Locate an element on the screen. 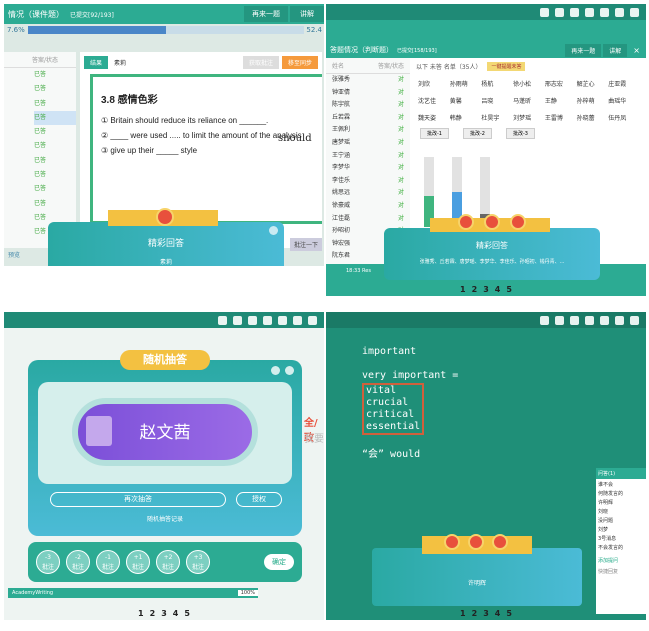  pending-student: 孙雨萌 is located at coordinates (466, 83).